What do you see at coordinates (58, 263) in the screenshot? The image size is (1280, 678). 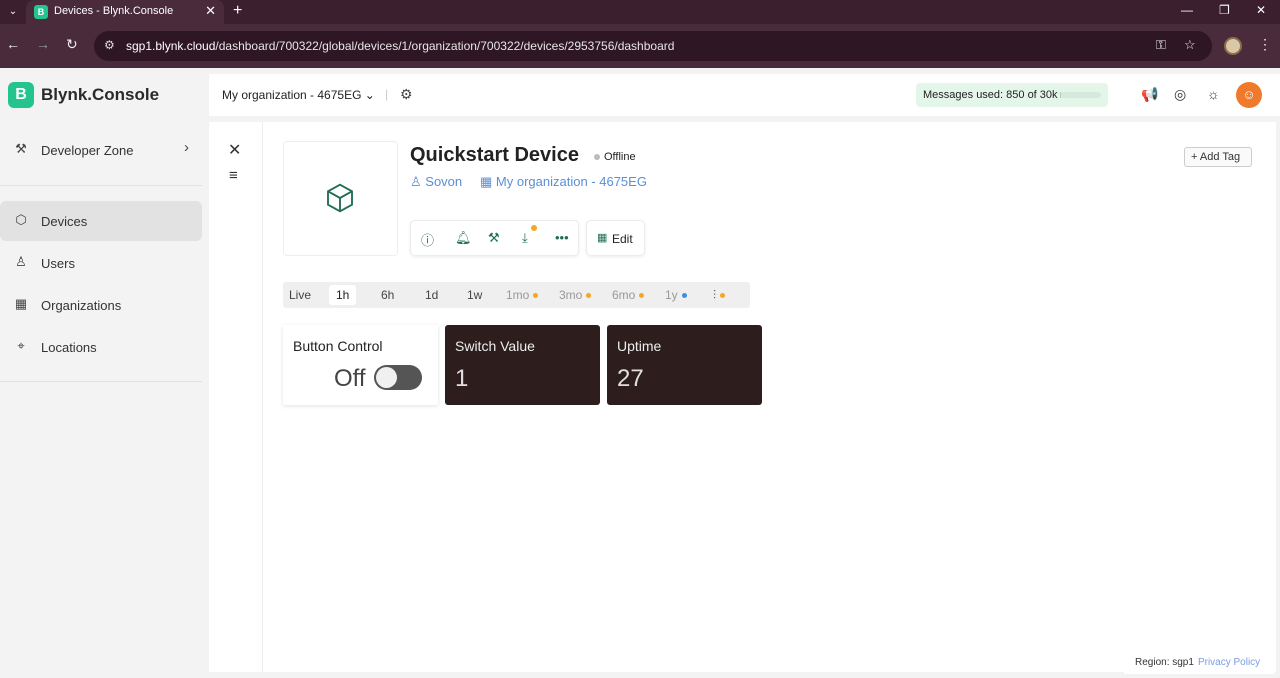 I see `sidebar-item-label: Users` at bounding box center [58, 263].